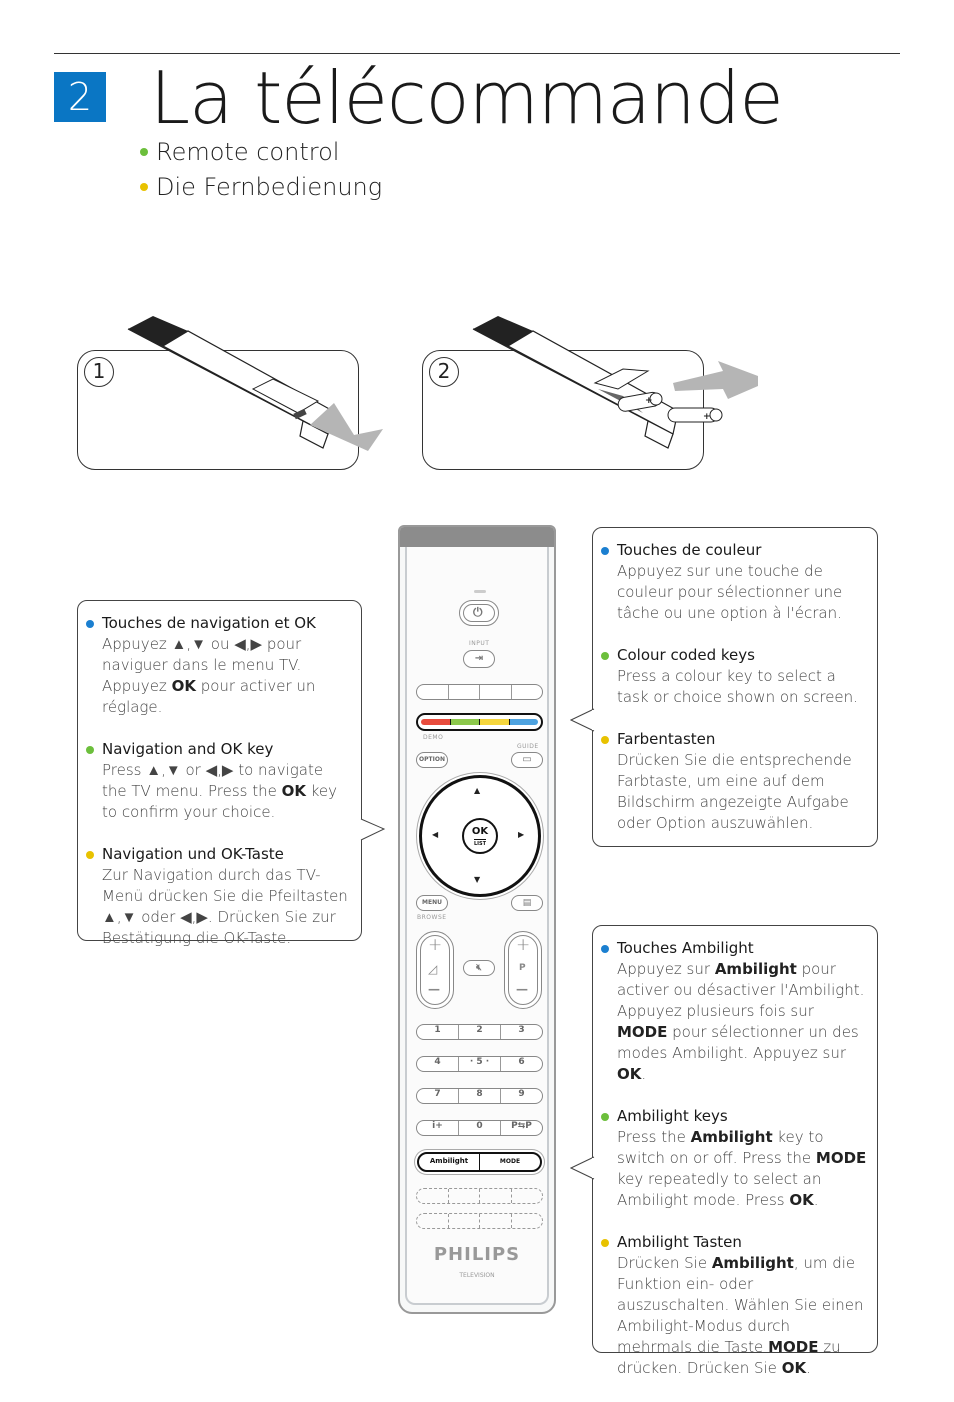 Image resolution: width=954 pixels, height=1402 pixels. I want to click on brand-subtitle: TELEVISION, so click(477, 1275).